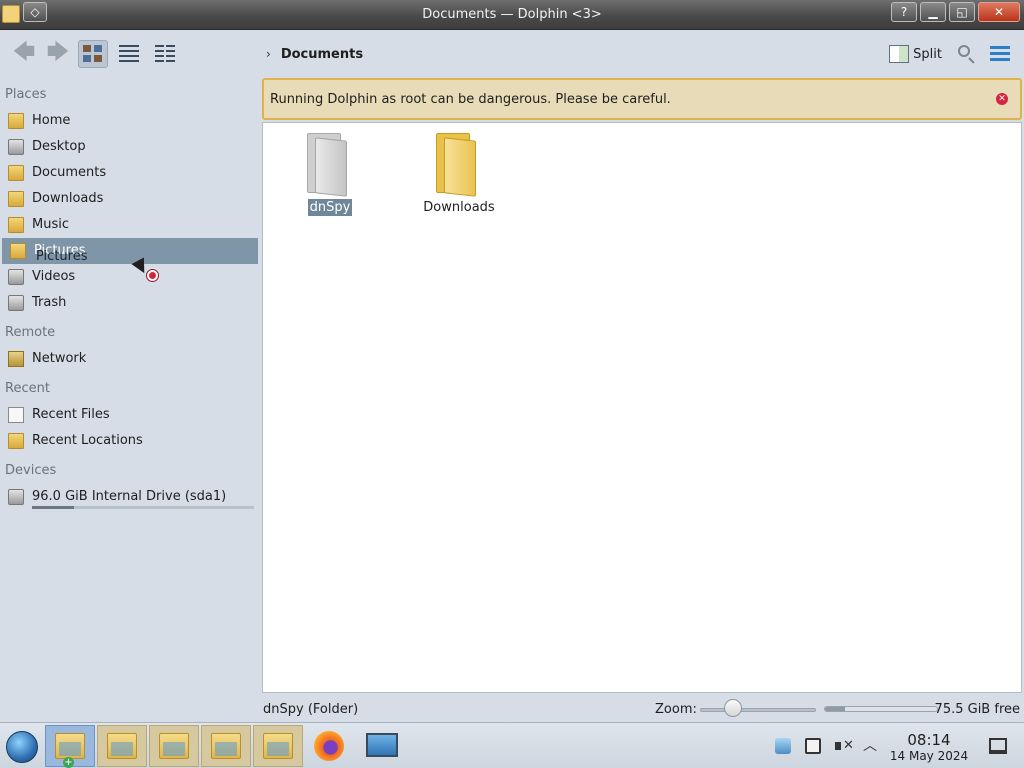  Describe the element at coordinates (929, 756) in the screenshot. I see `clock-date: 14 May 2024` at that location.